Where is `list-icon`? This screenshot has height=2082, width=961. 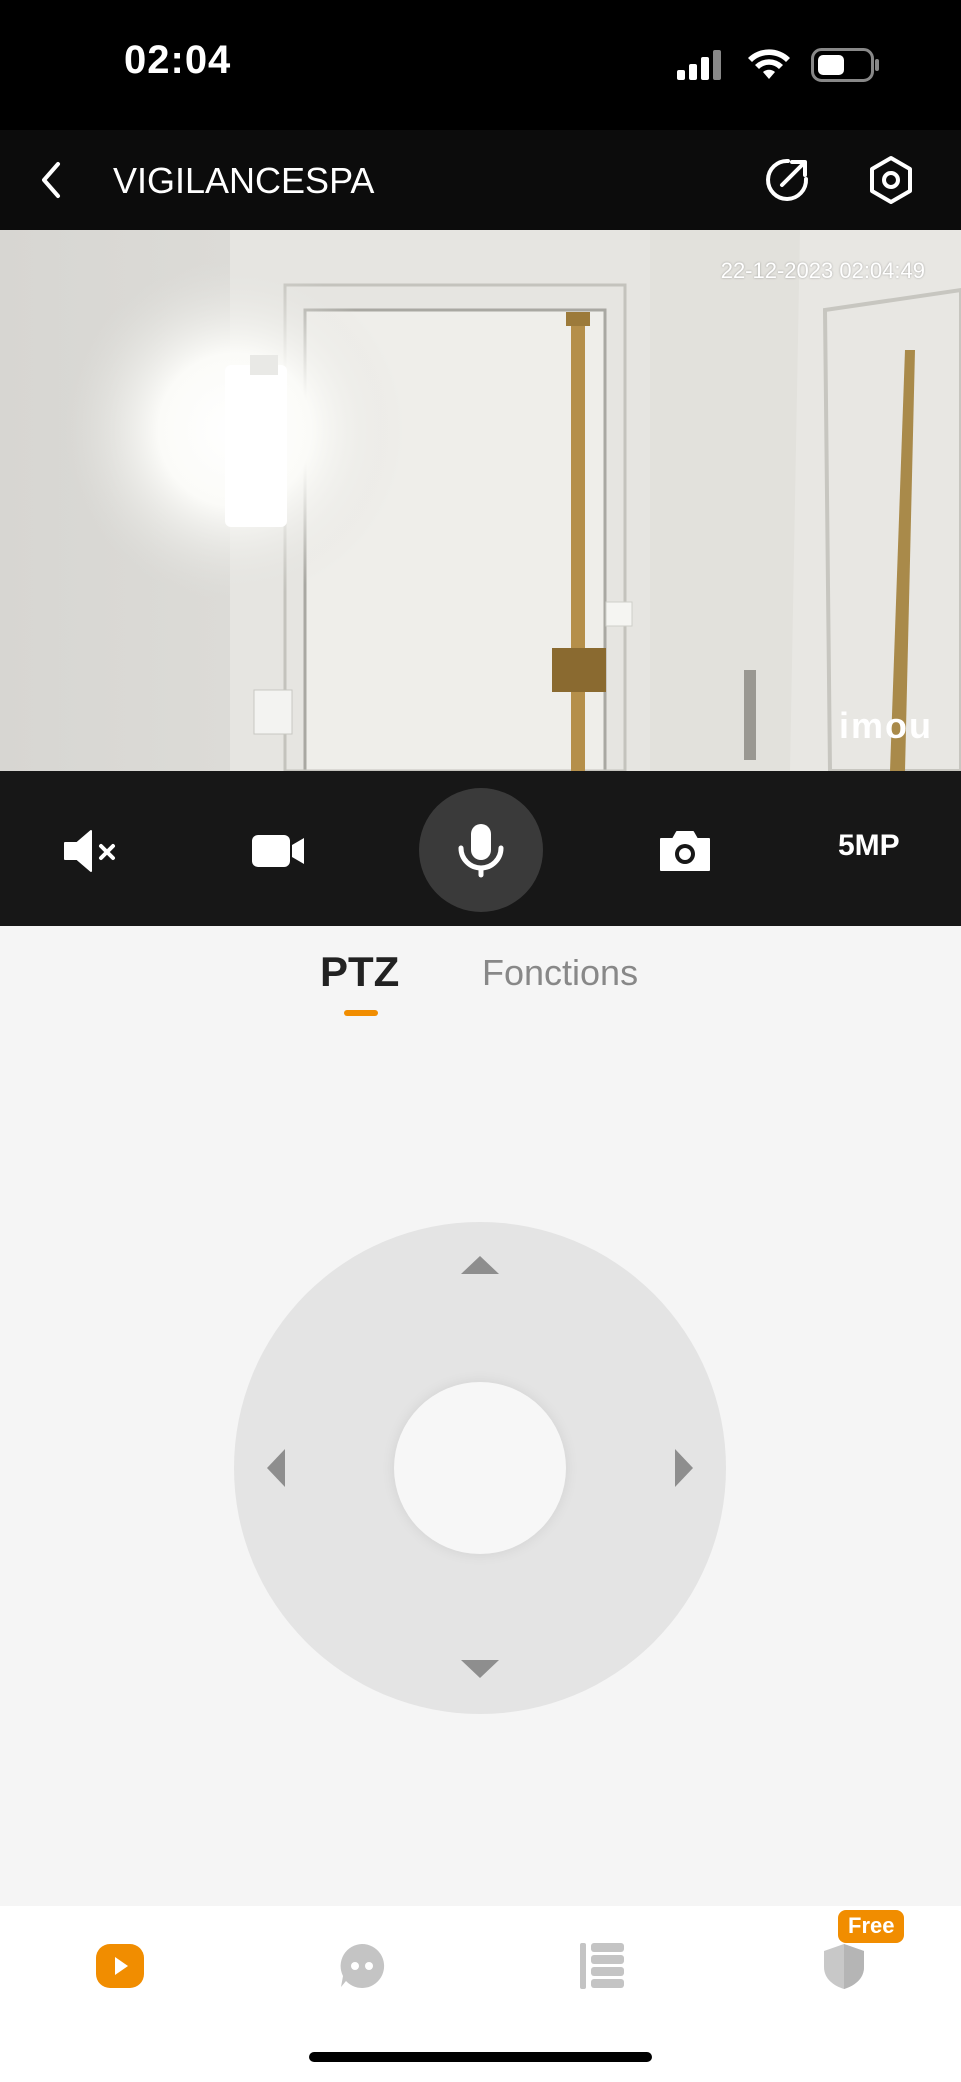
list-icon is located at coordinates (602, 1966).